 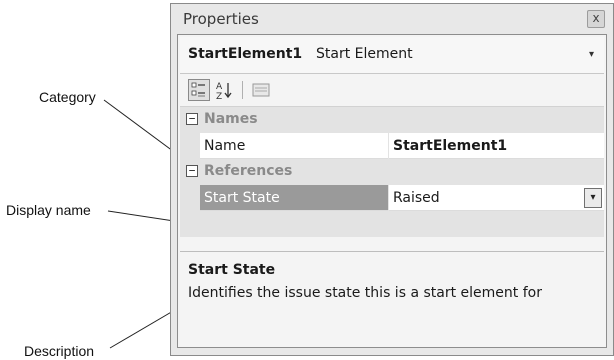 I want to click on selected-object-name: StartElement1, so click(x=245, y=54).